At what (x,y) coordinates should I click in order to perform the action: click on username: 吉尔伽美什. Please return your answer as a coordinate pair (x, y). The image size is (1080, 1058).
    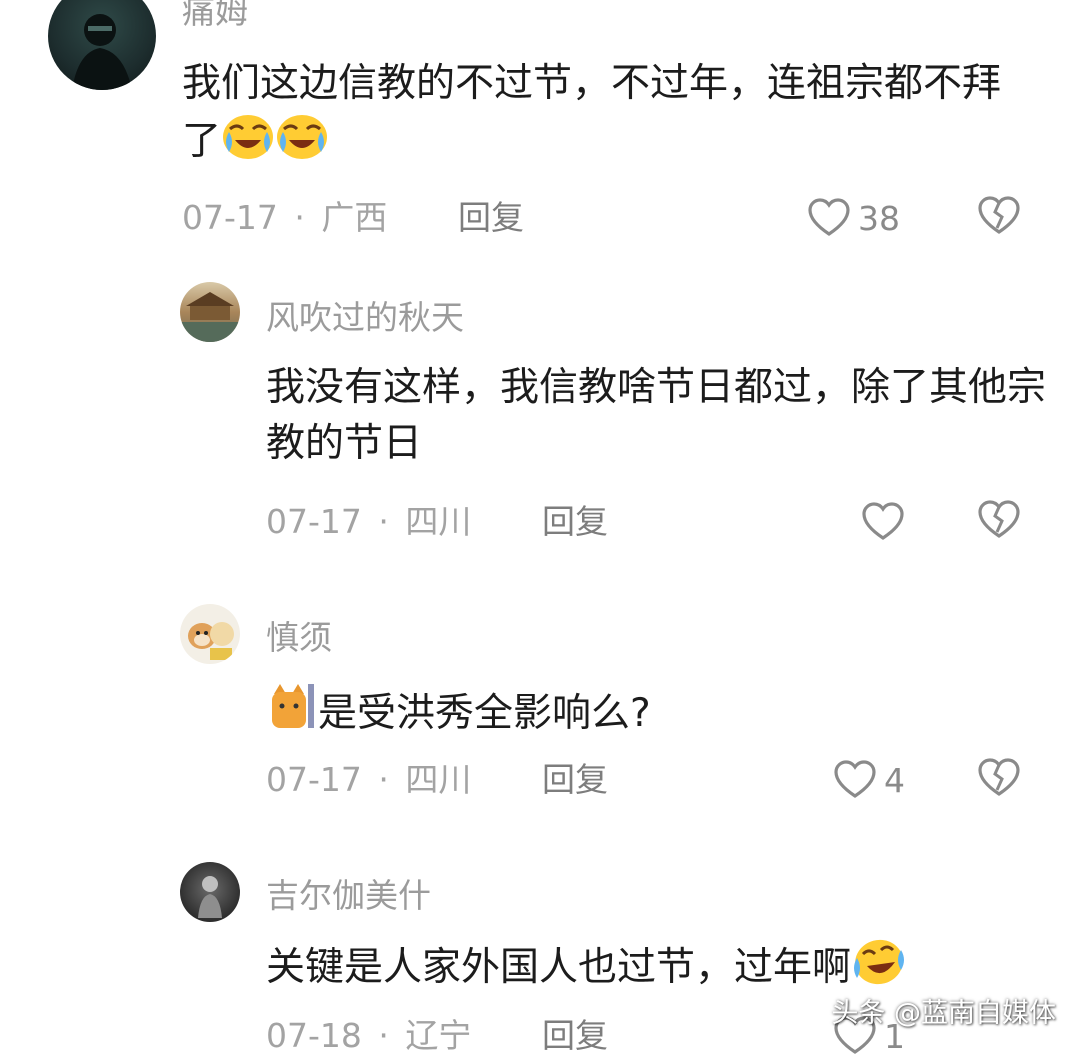
    Looking at the image, I should click on (348, 896).